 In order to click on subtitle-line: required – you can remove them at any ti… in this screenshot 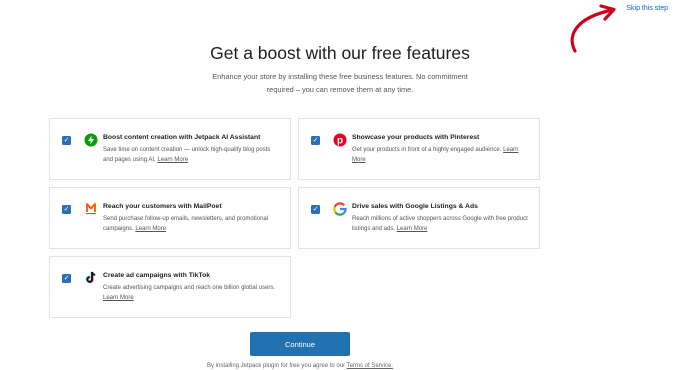, I will do `click(340, 89)`.